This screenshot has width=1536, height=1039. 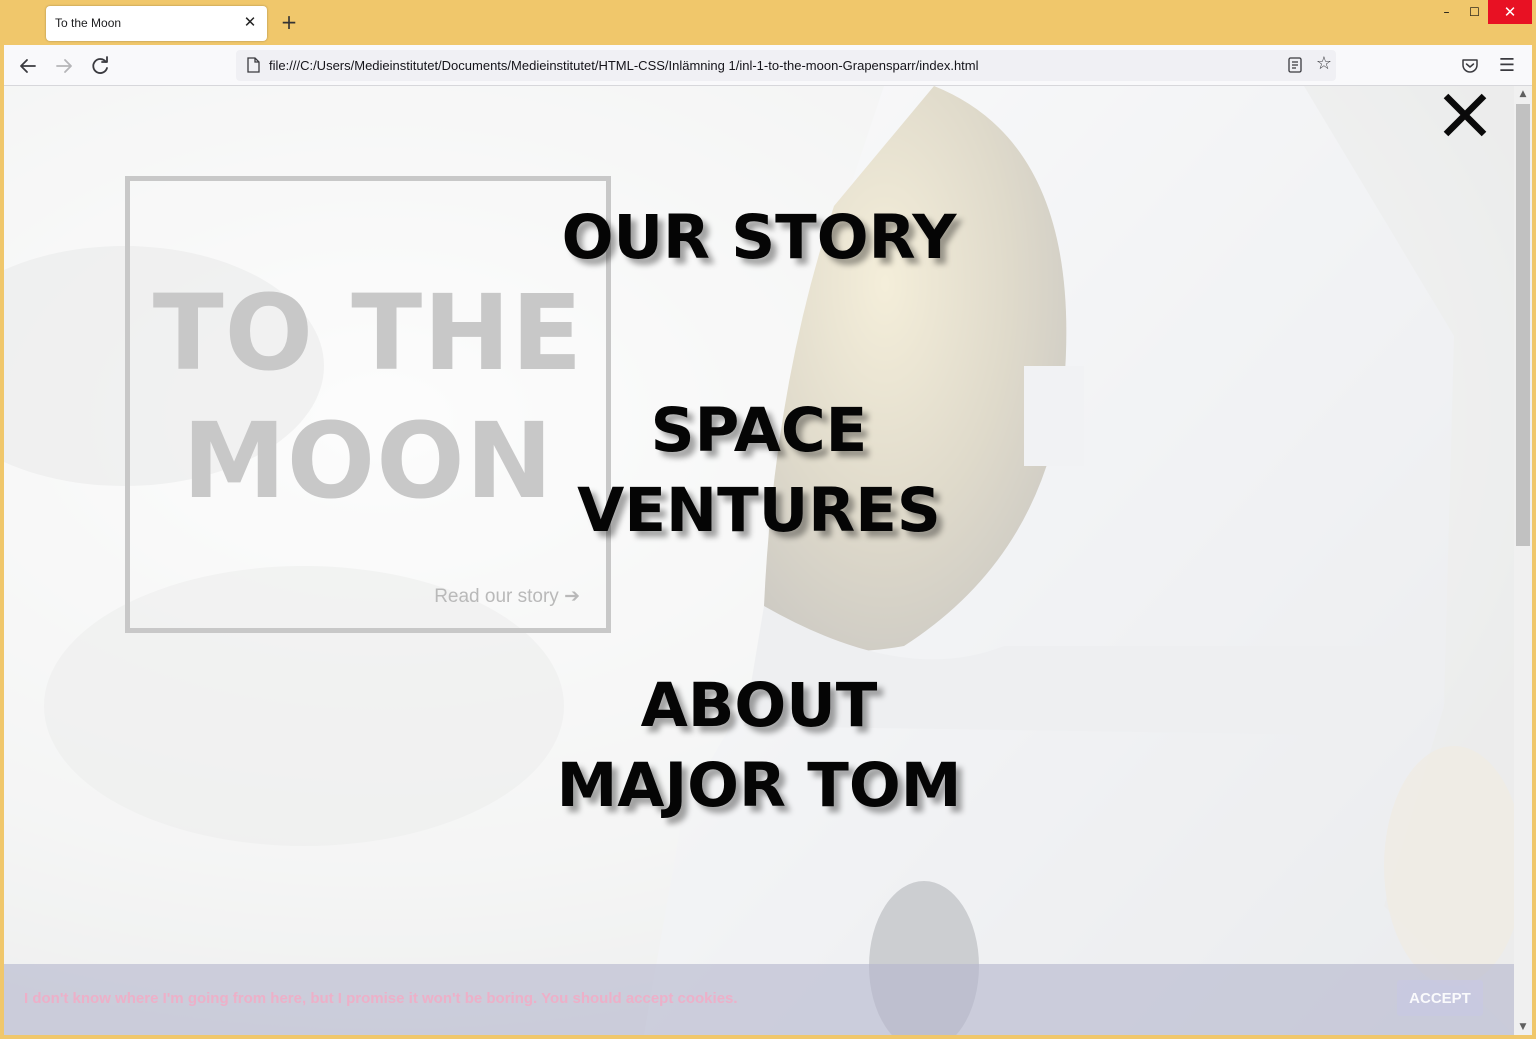 I want to click on nav-link-space-ventures: SPACE VENTURES, so click(x=759, y=471).